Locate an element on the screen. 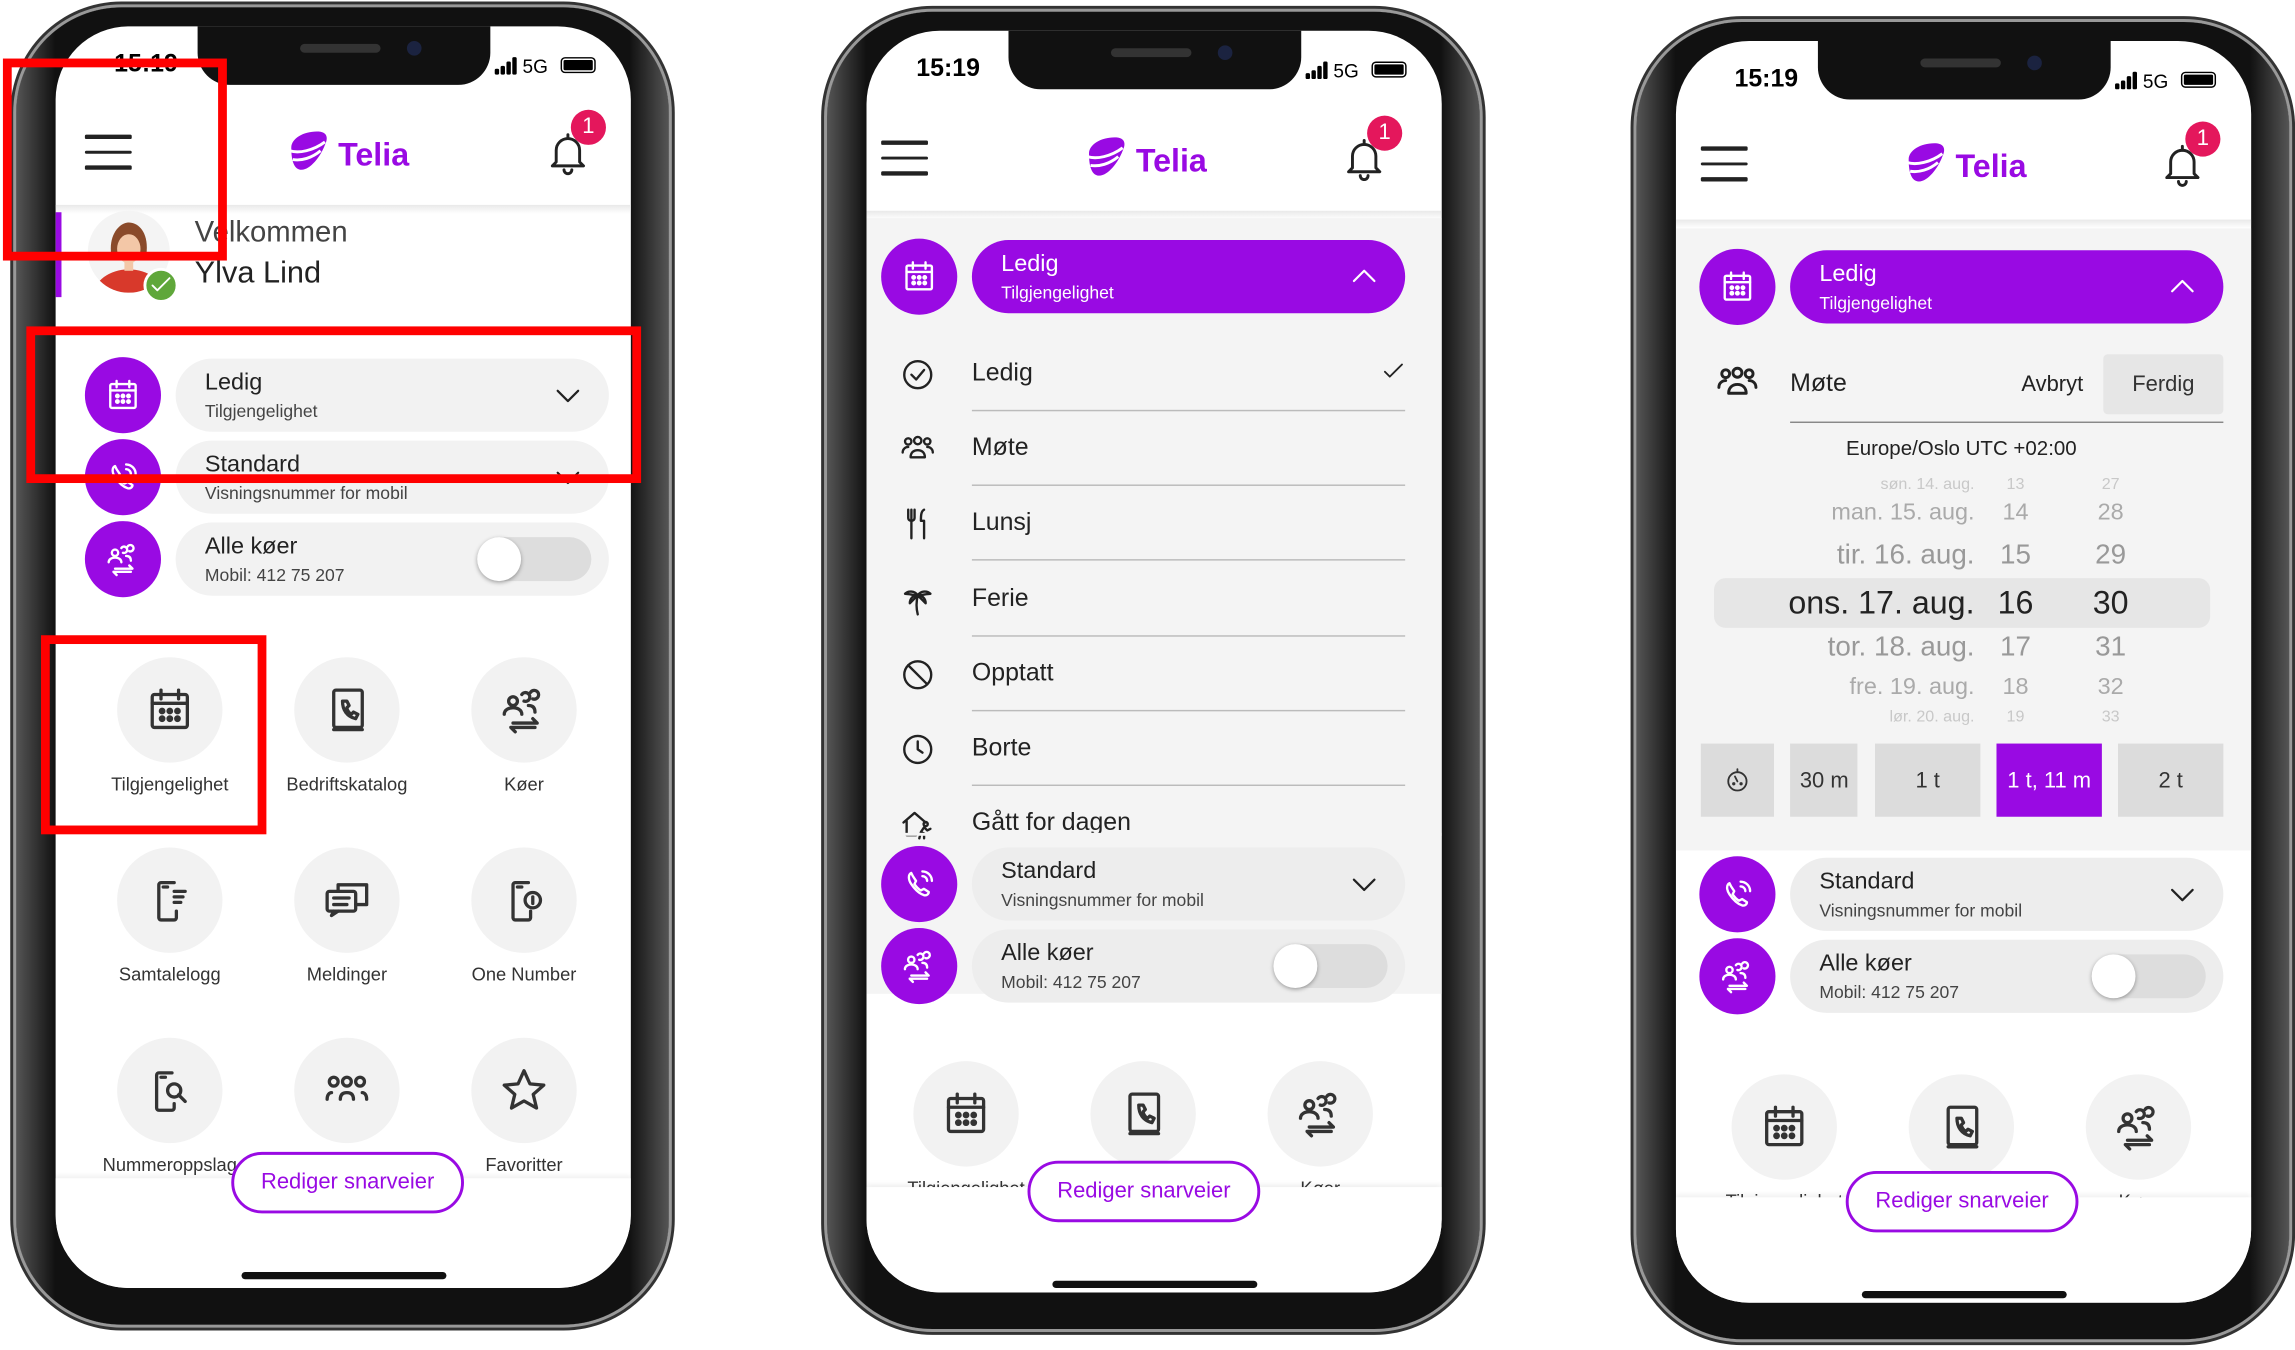  cancel-button: Avbryt is located at coordinates (2052, 384).